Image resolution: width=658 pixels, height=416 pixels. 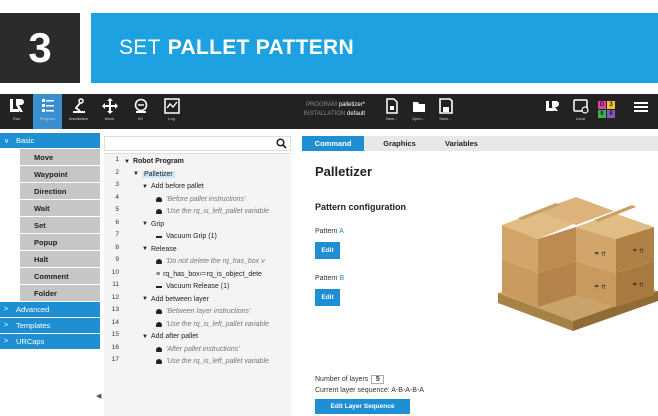 What do you see at coordinates (140, 111) in the screenshot?
I see `io-button: I/O` at bounding box center [140, 111].